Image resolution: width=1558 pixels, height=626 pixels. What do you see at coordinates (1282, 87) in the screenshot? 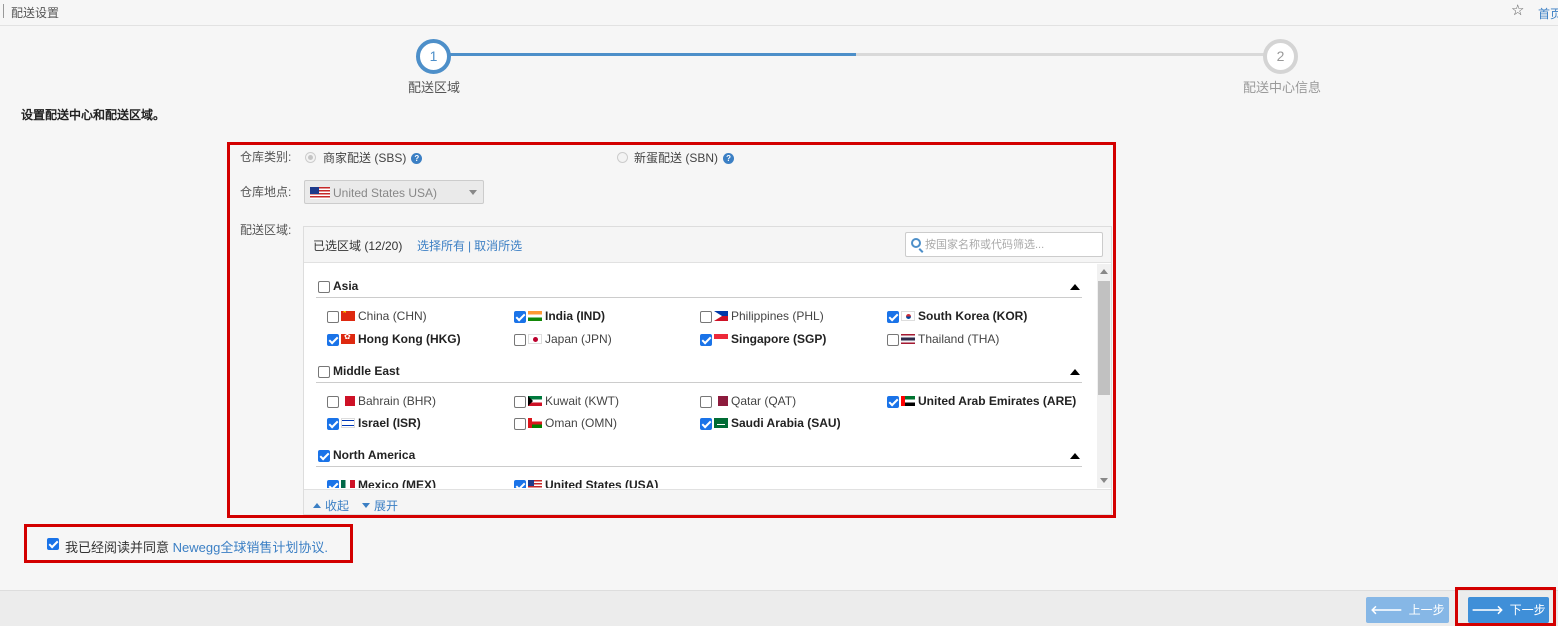
I see `step-2-label: 配送中心信息` at bounding box center [1282, 87].